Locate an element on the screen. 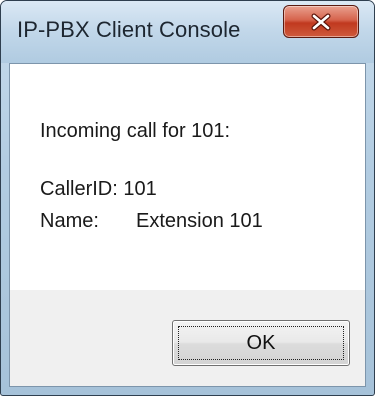 The image size is (377, 398). caller-name-row: Name: Extension 101 is located at coordinates (151, 221).